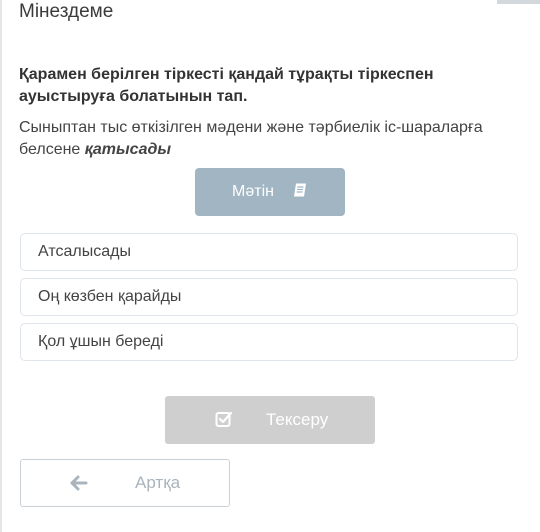 This screenshot has width=540, height=532. I want to click on answer-option-2: Оң көзбен қарайды, so click(269, 297).